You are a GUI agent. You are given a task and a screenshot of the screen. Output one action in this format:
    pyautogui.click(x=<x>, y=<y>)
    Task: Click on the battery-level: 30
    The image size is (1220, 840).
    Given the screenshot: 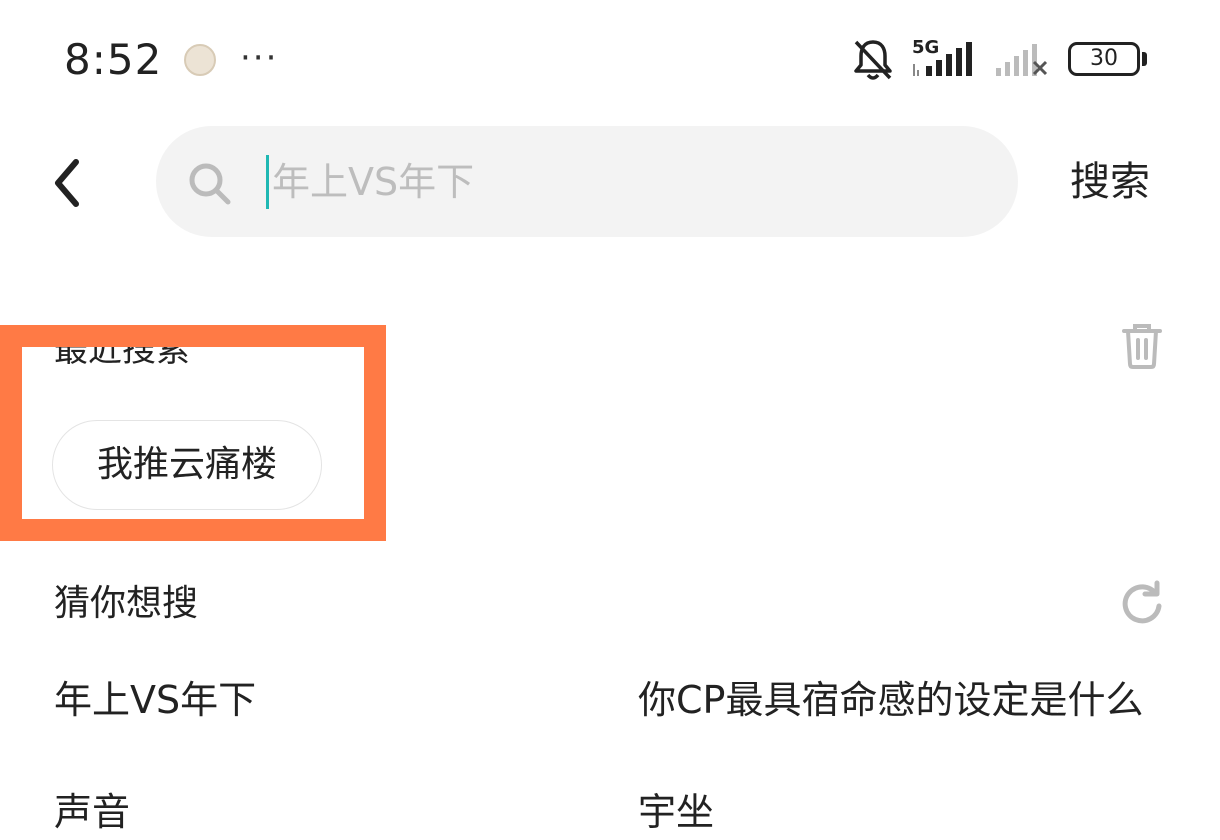 What is the action you would take?
    pyautogui.click(x=1104, y=58)
    